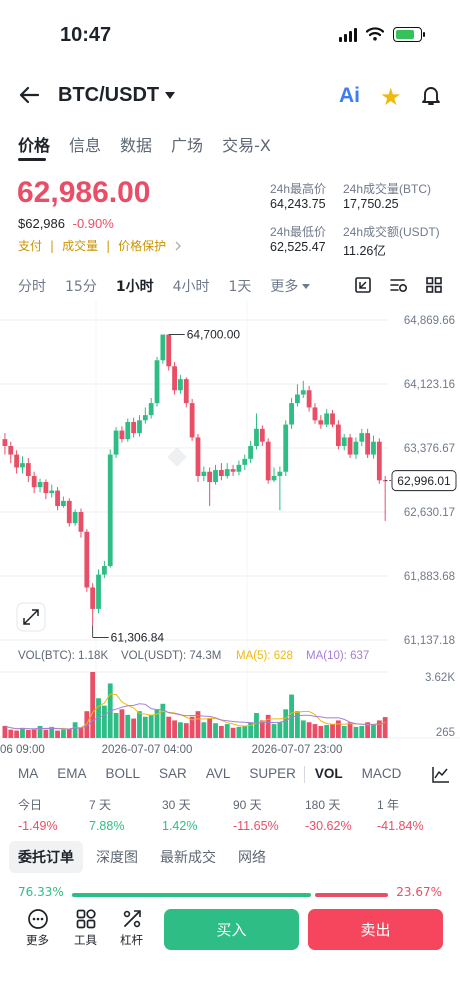 This screenshot has height=1000, width=460. What do you see at coordinates (37, 940) in the screenshot?
I see `nav-more-label: 更多` at bounding box center [37, 940].